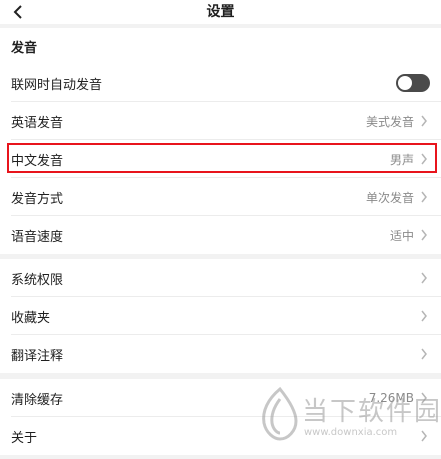 This screenshot has height=459, width=441. I want to click on watermark-url: www.downxia.com, so click(351, 432).